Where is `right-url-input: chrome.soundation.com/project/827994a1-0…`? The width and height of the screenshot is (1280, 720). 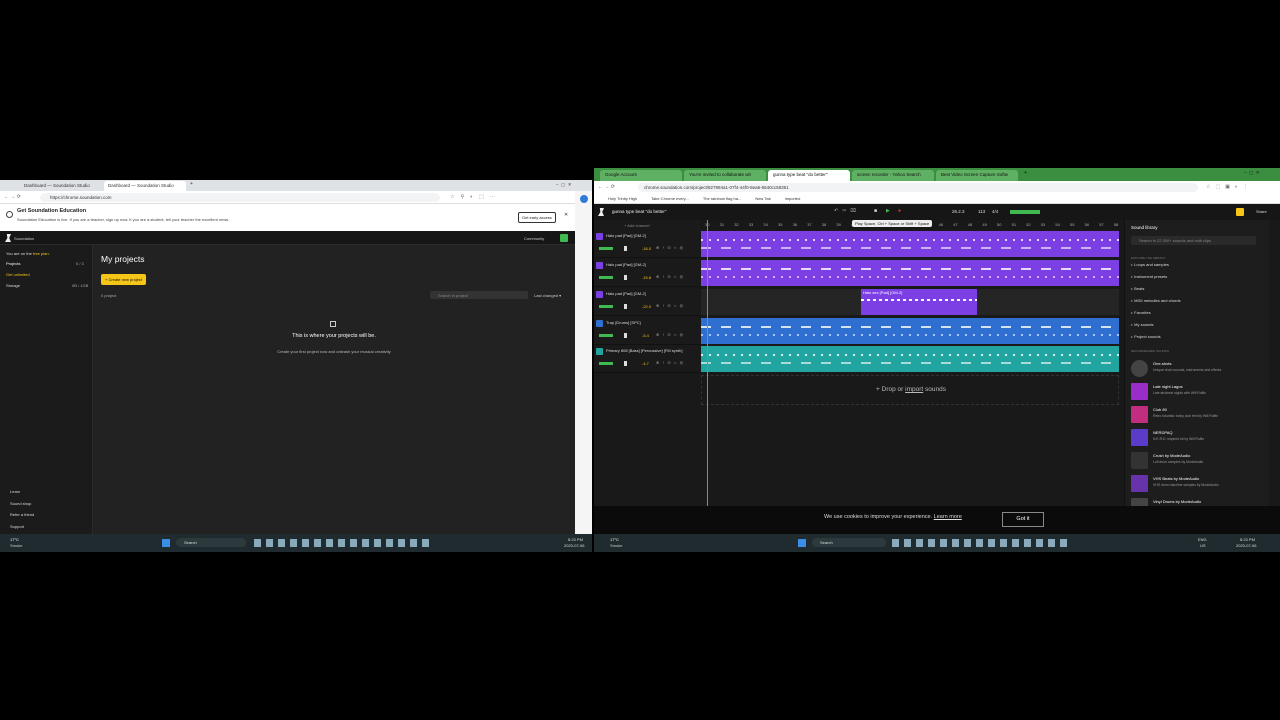
right-url-input: chrome.soundation.com/project/827994a1-0… is located at coordinates (918, 187).